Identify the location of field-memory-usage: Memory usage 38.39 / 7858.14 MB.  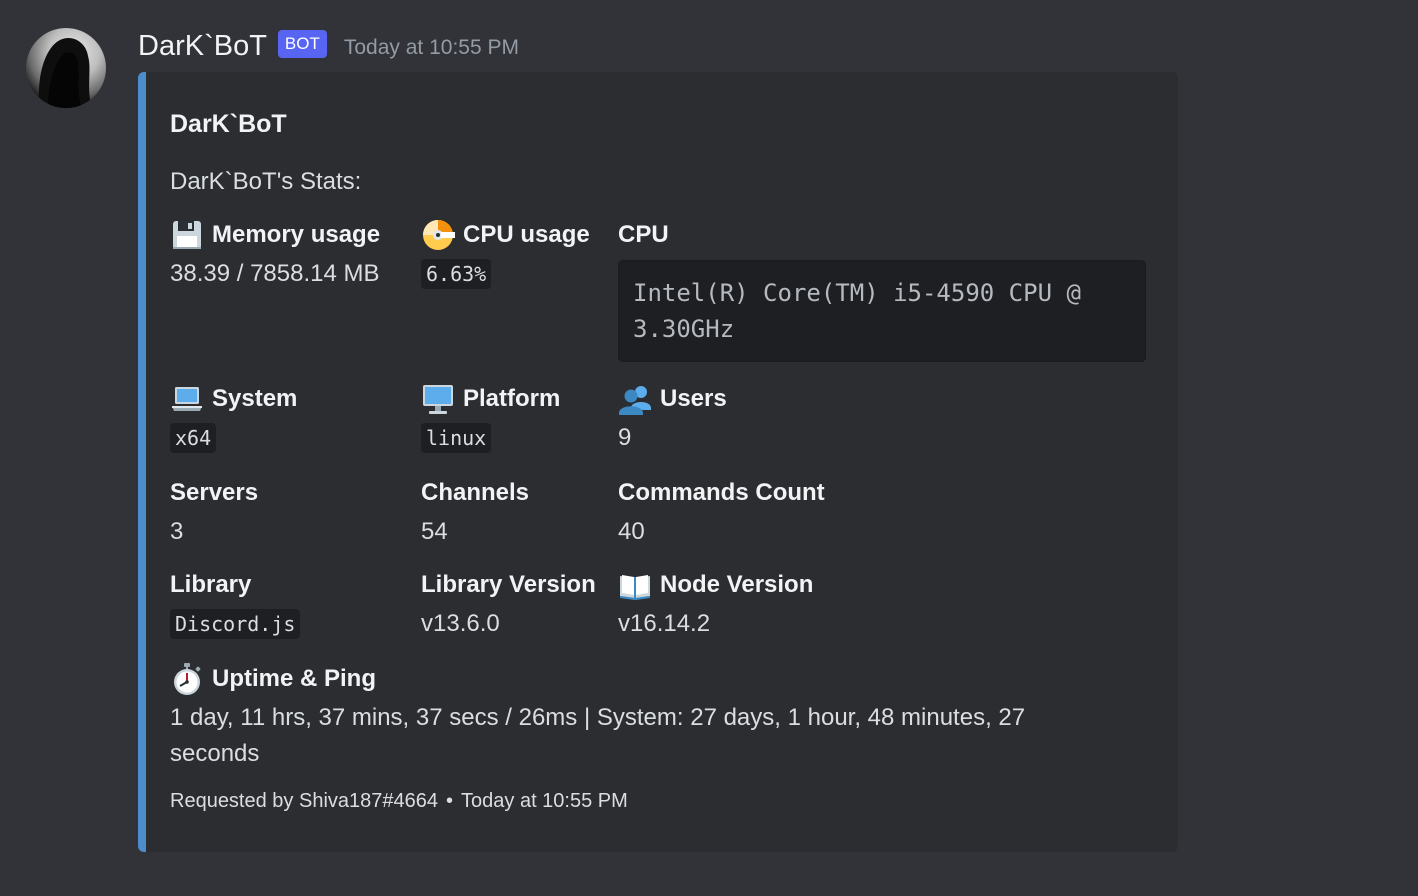
(275, 254).